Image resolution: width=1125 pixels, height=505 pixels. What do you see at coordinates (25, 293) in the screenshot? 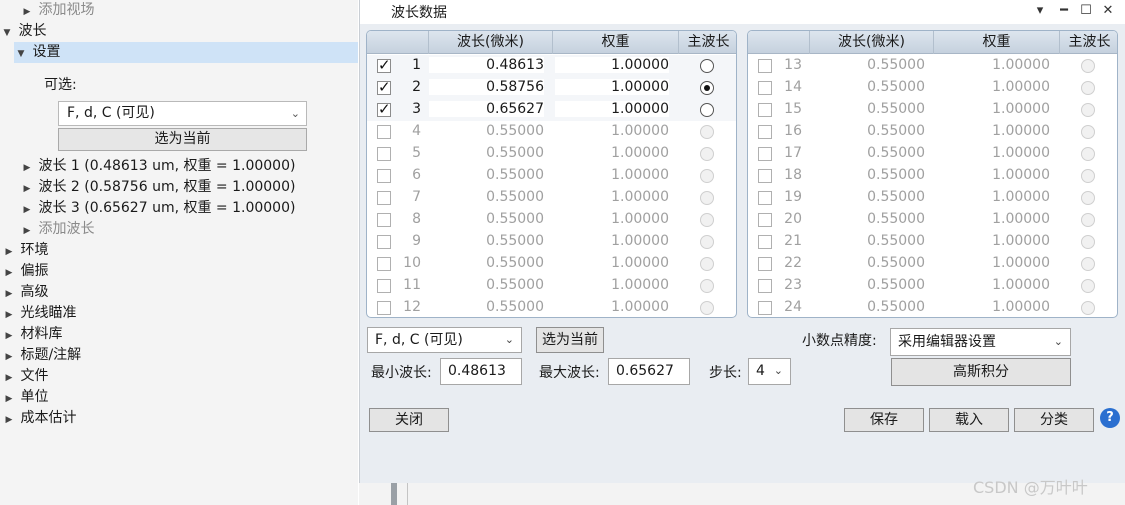
I see `tree-item-advanced: ▶ 高级` at bounding box center [25, 293].